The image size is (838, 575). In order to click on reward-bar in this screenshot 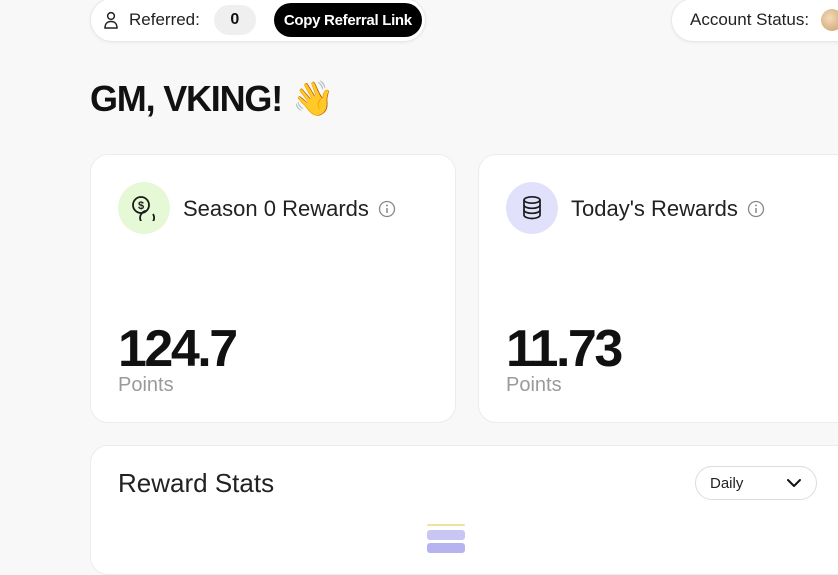, I will do `click(446, 538)`.